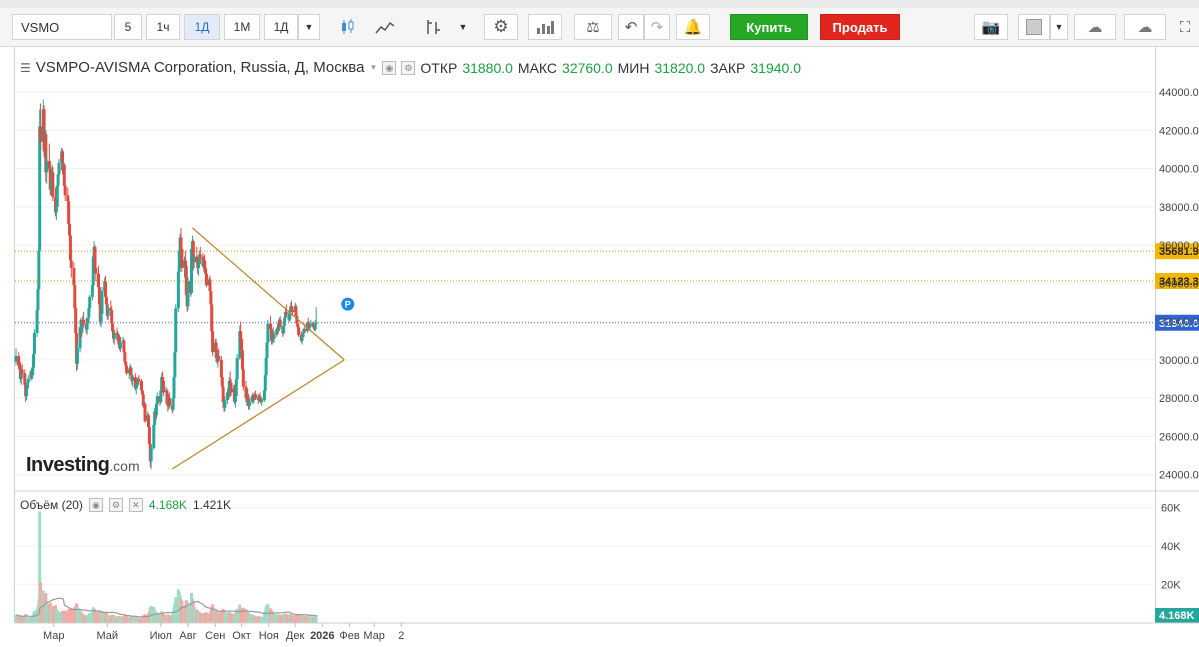  What do you see at coordinates (269, 636) in the screenshot?
I see `x-tick-label: Ноя` at bounding box center [269, 636].